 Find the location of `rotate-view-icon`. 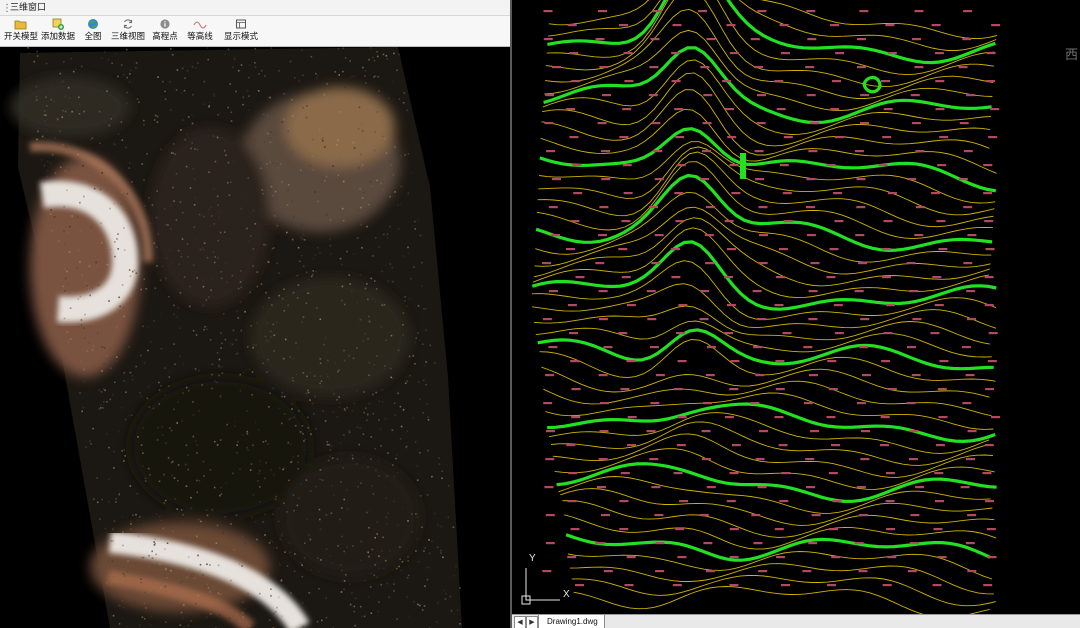

rotate-view-icon is located at coordinates (128, 24).